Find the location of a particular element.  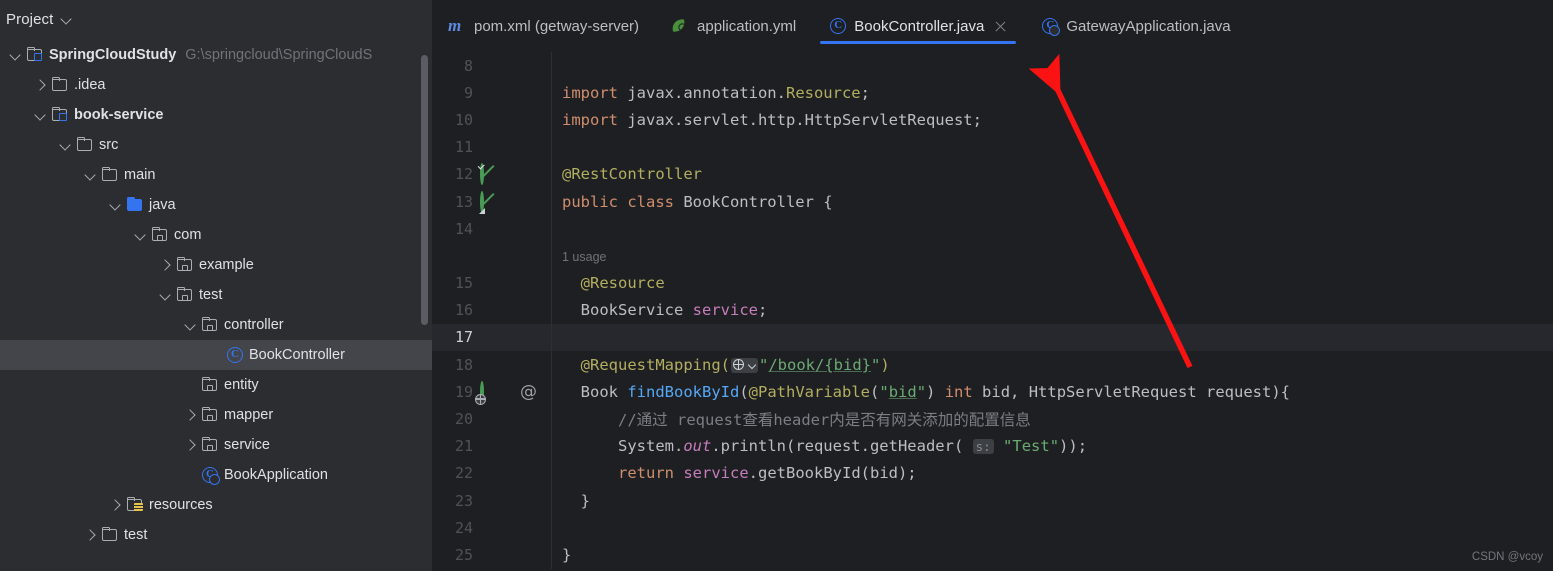

code-line: 11 is located at coordinates (992, 147).